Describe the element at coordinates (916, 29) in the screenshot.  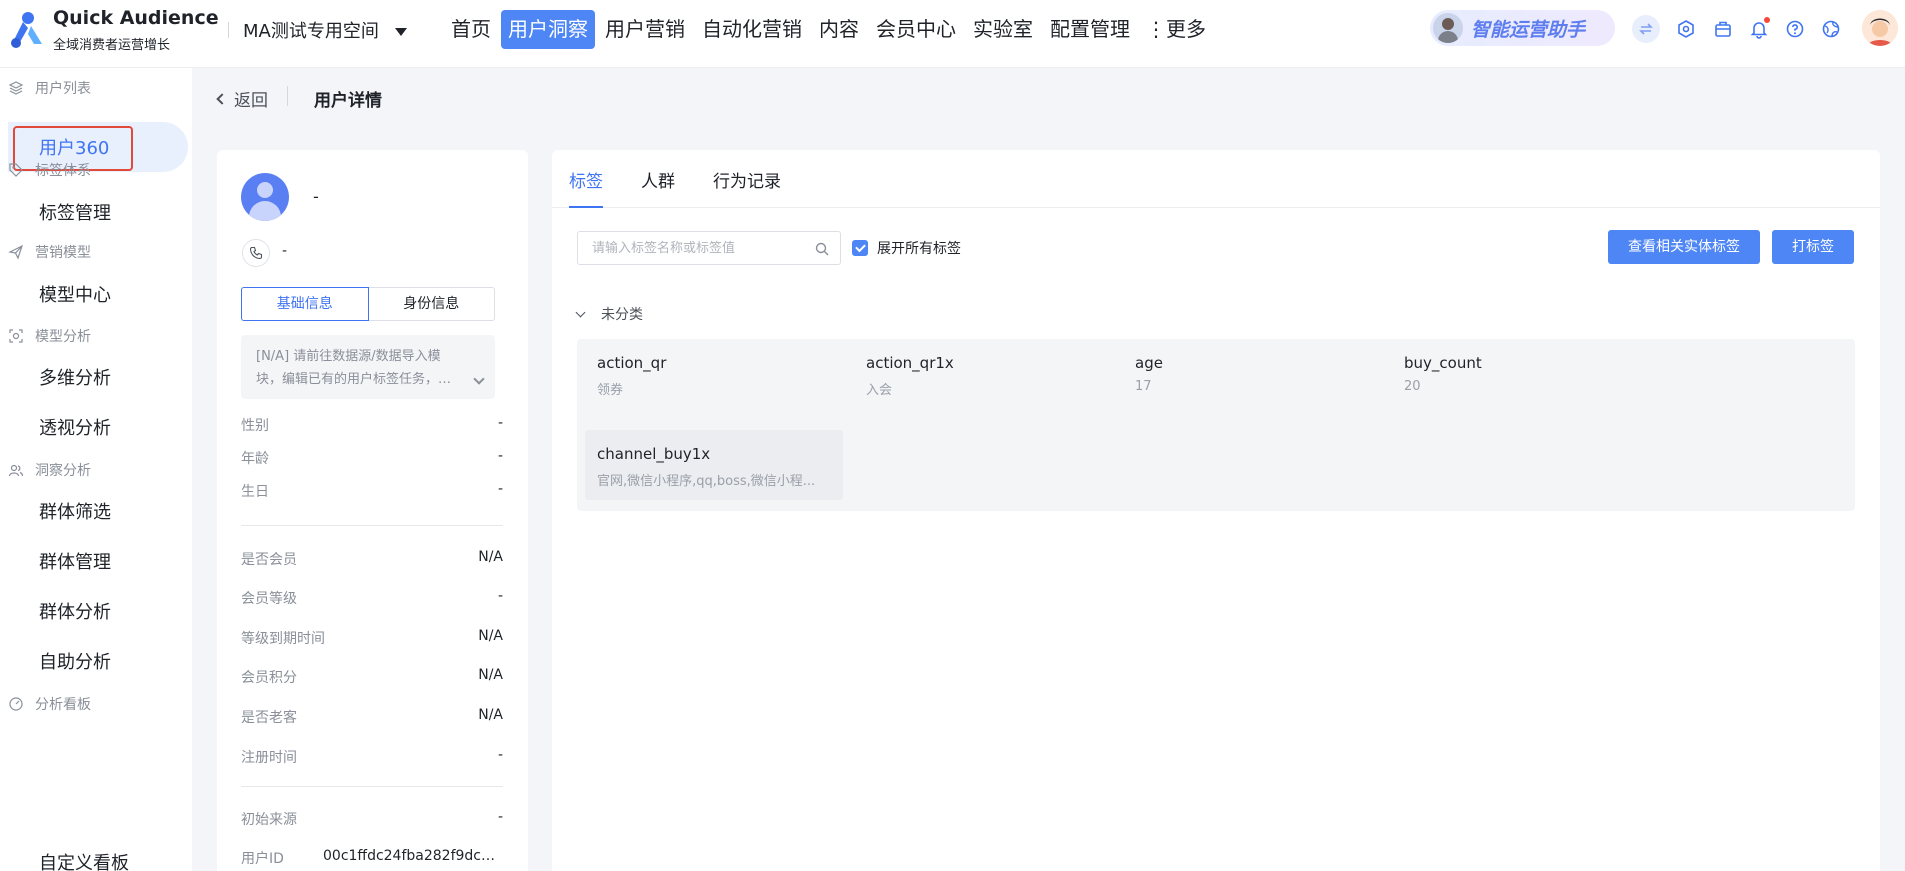
I see `nav-member-center: 会员中心` at that location.